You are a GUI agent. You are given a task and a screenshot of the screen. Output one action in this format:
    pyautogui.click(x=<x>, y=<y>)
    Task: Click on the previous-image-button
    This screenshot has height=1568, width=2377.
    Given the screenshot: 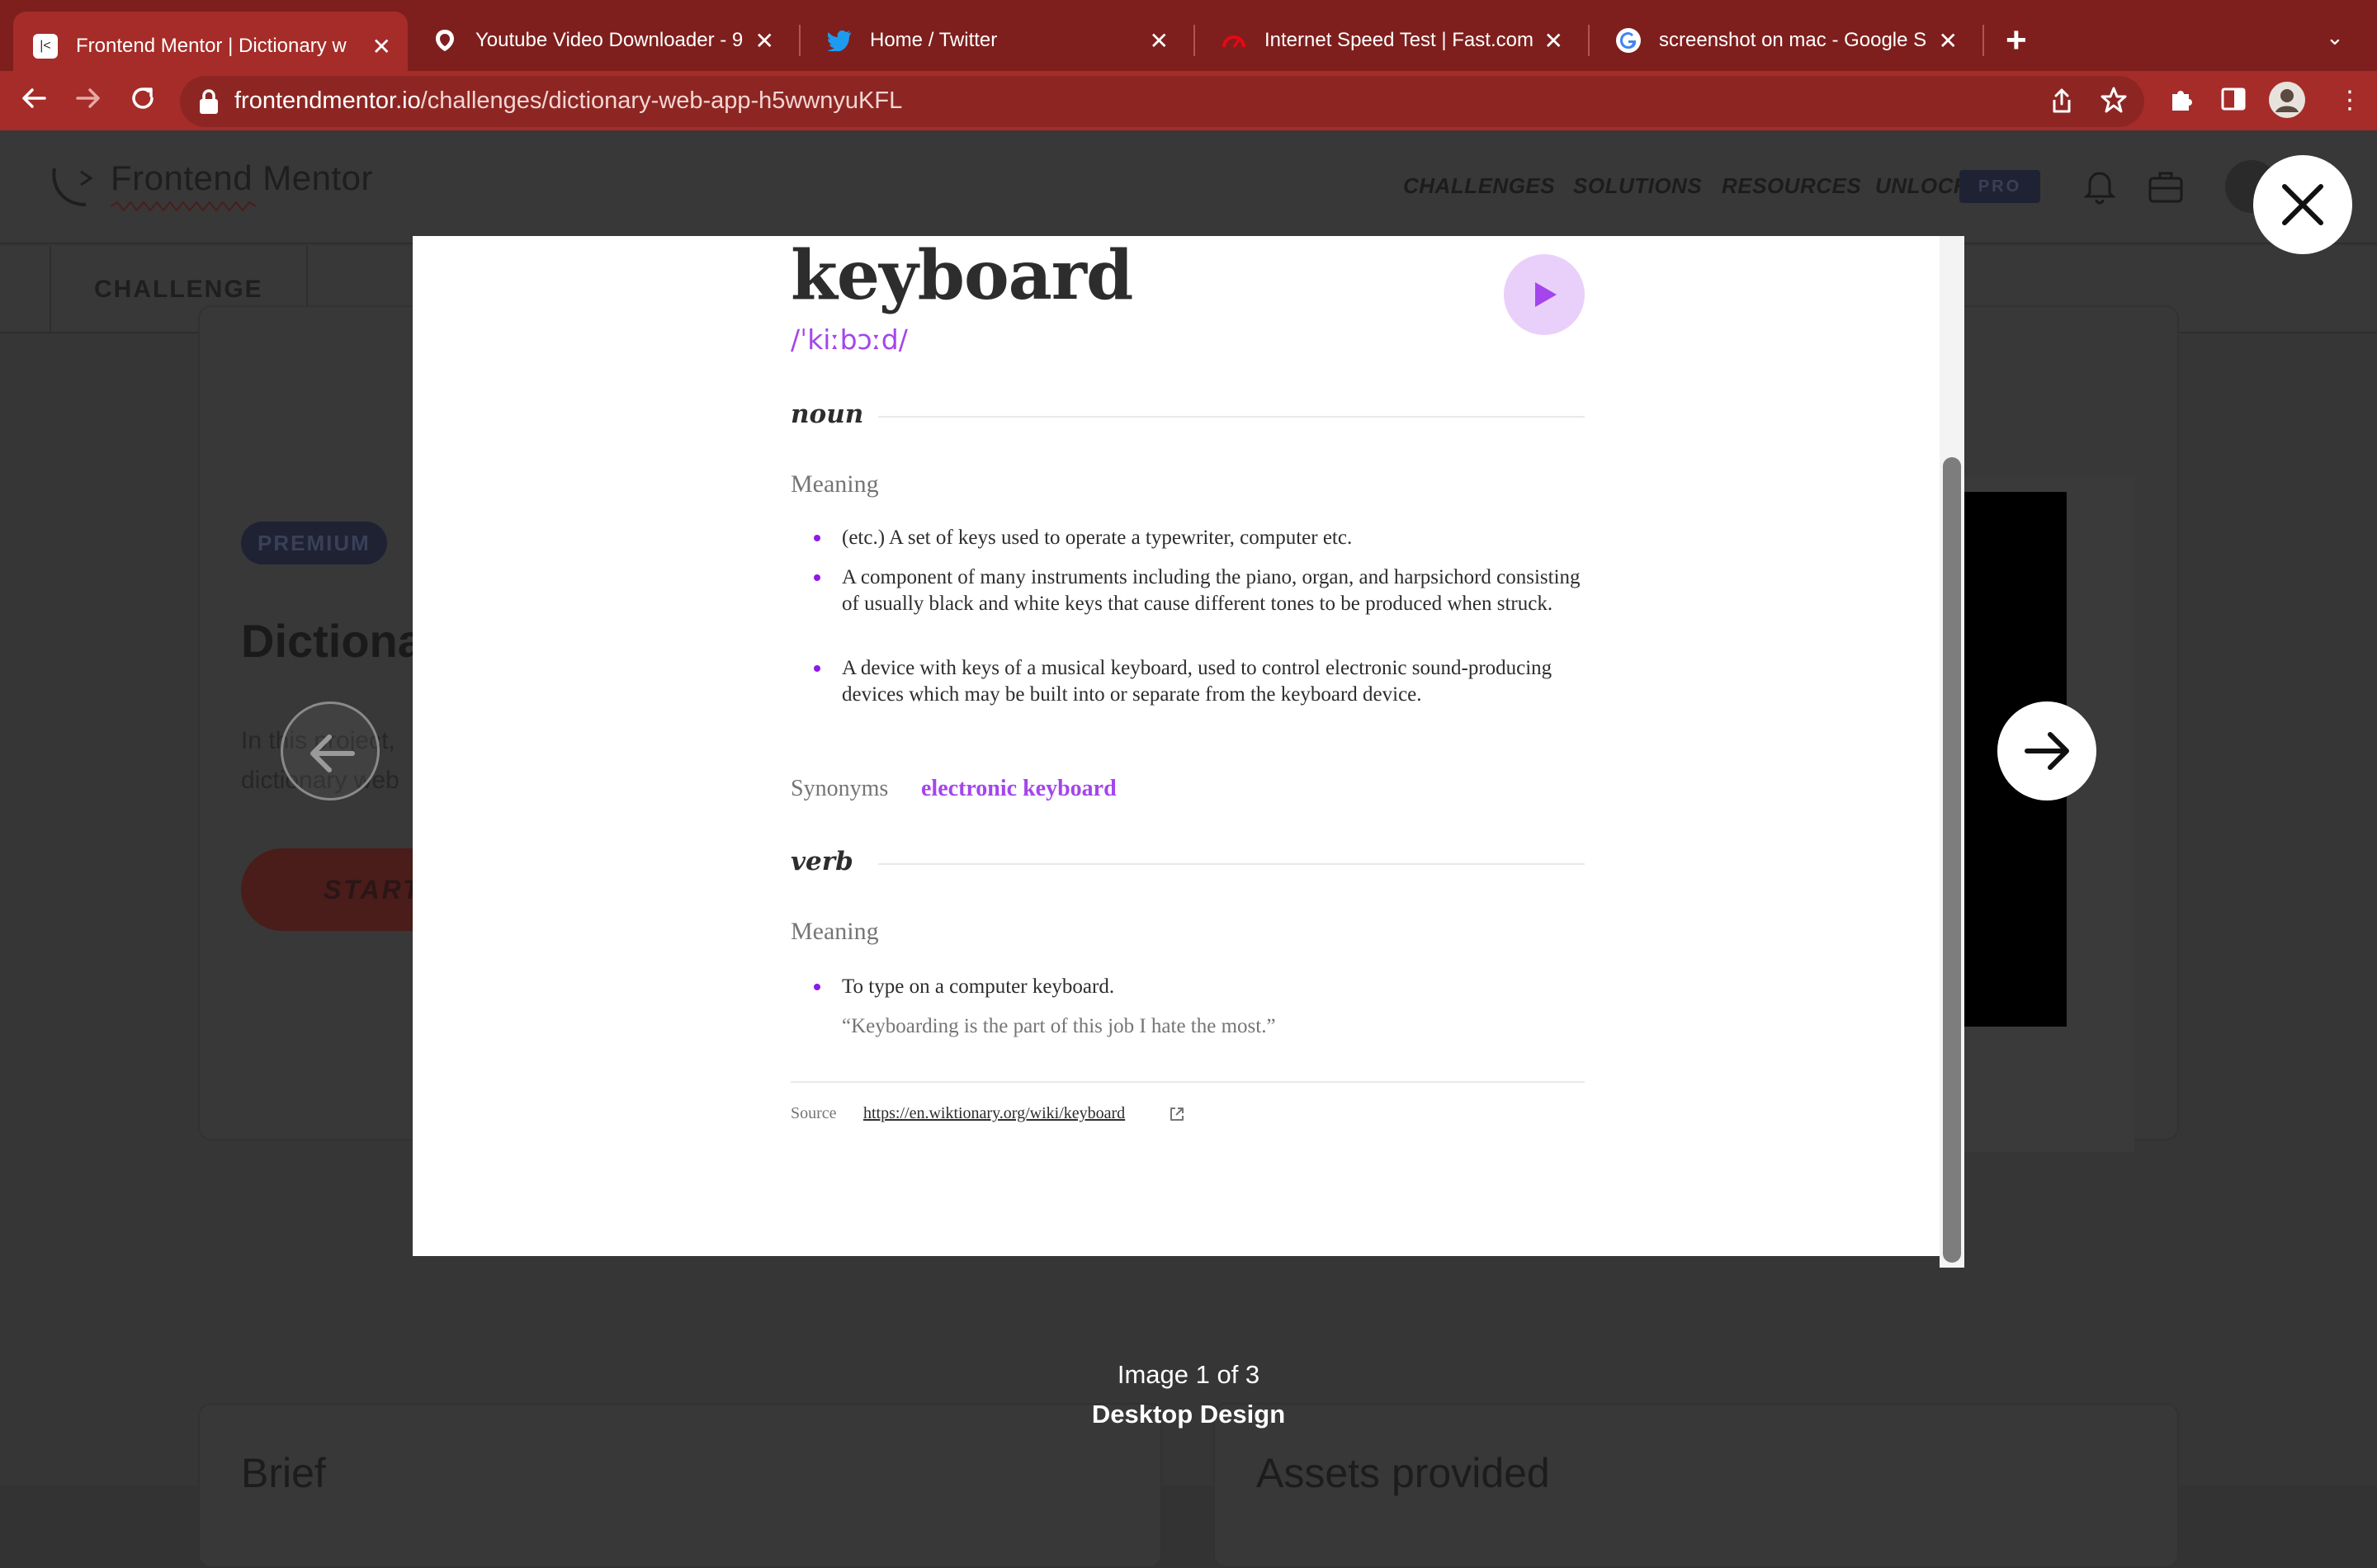 What is the action you would take?
    pyautogui.click(x=330, y=751)
    